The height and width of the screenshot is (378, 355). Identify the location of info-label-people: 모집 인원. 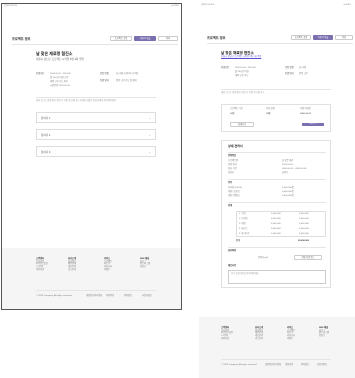
(289, 68).